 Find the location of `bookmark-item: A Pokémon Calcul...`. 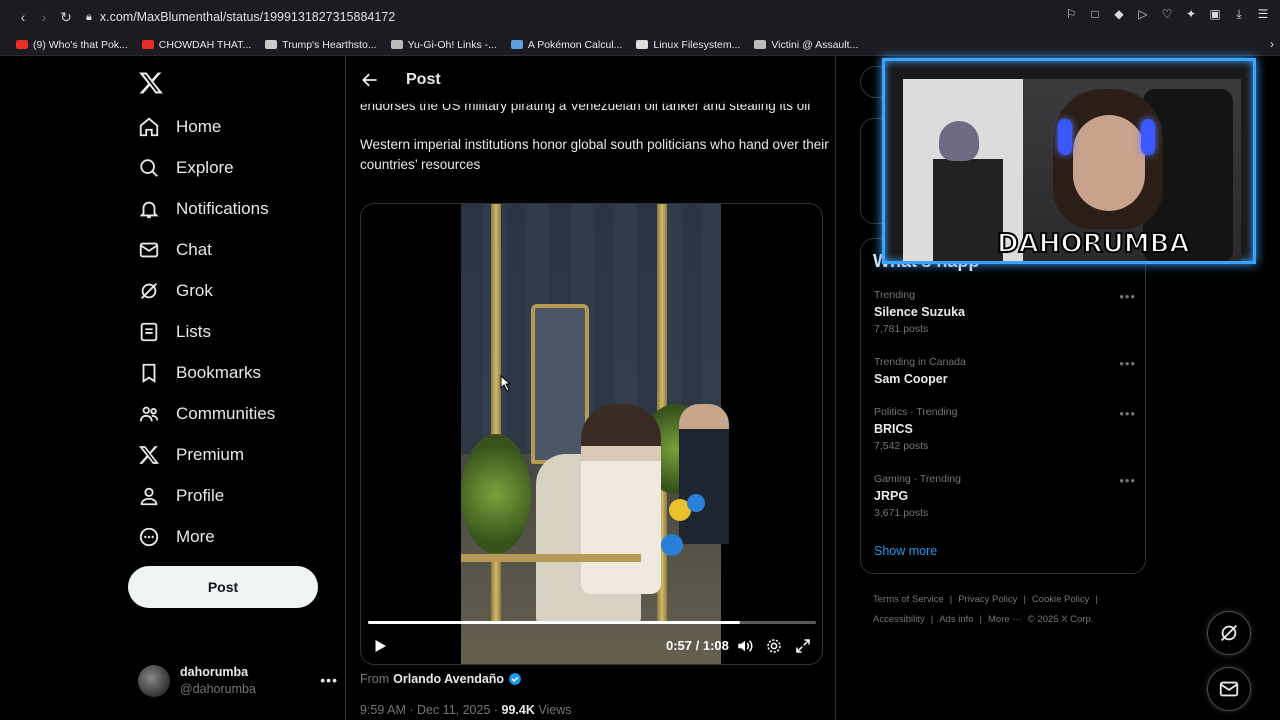

bookmark-item: A Pokémon Calcul... is located at coordinates (566, 45).